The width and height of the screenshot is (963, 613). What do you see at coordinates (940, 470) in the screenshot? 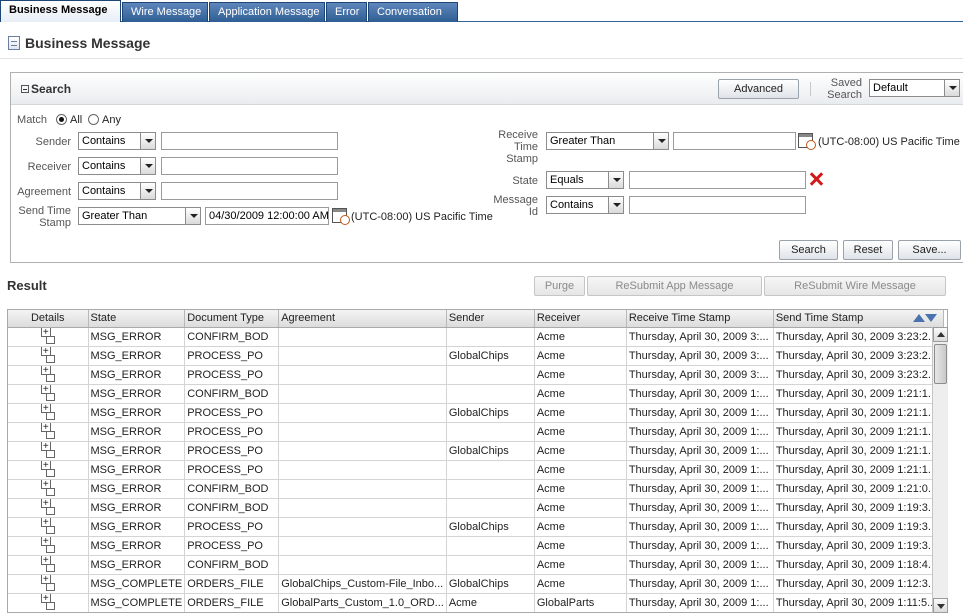
I see `vertical-scrollbar` at bounding box center [940, 470].